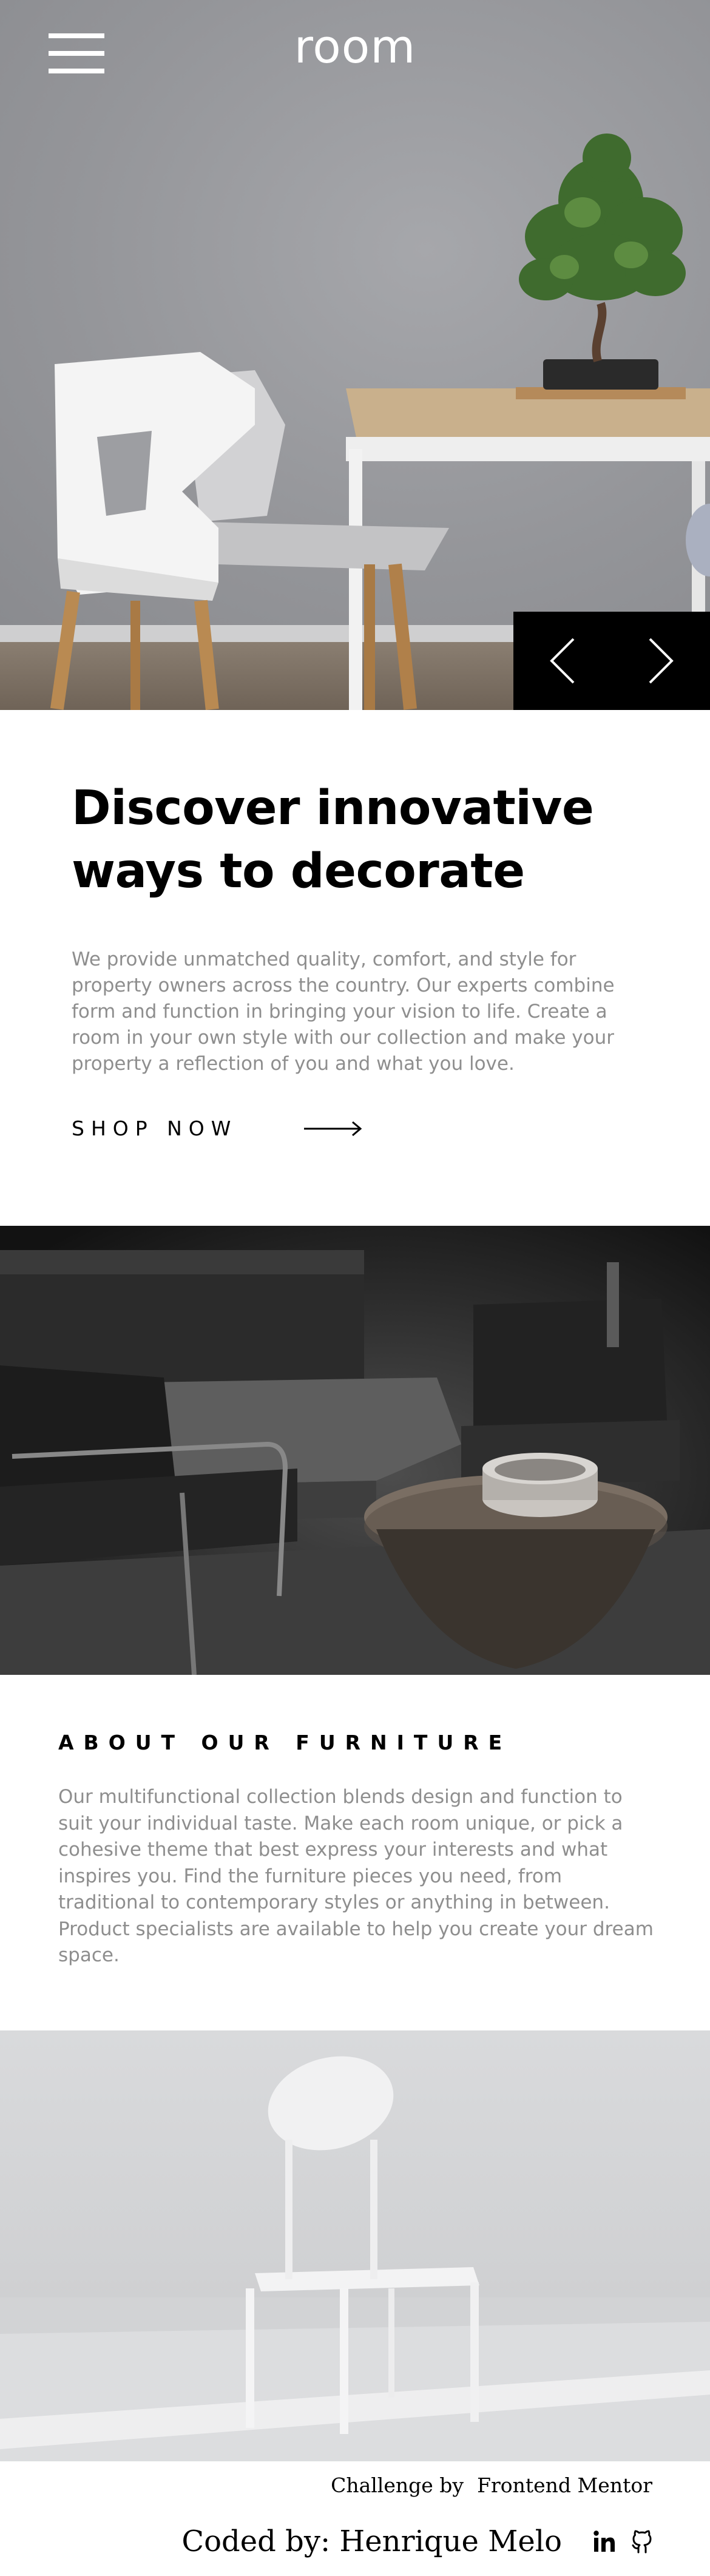  What do you see at coordinates (528, 449) in the screenshot?
I see `table-apron` at bounding box center [528, 449].